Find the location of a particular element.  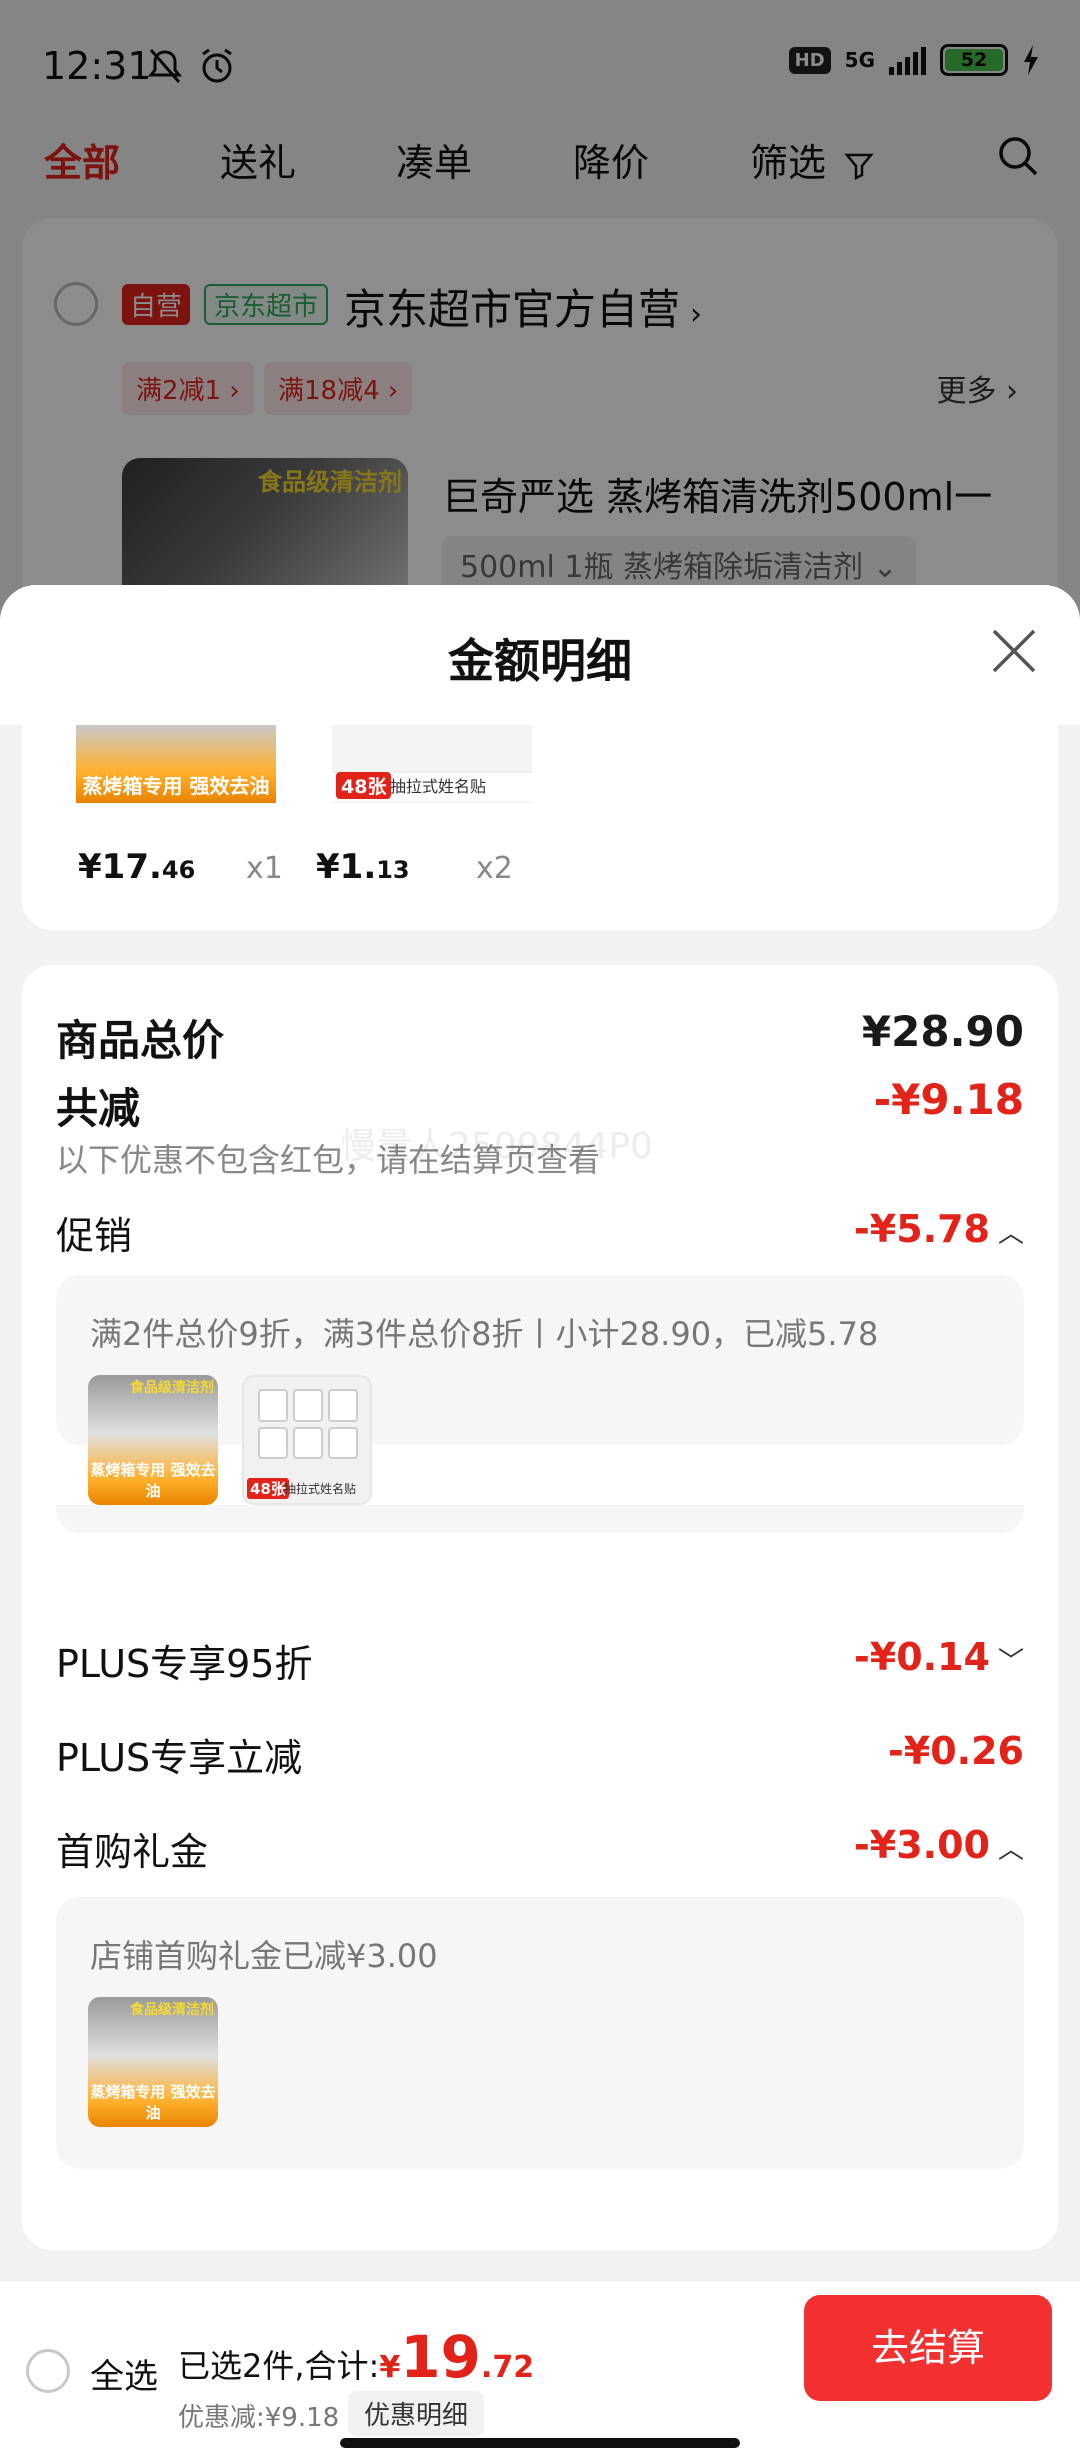

promo-value: -¥5.78 is located at coordinates (922, 1229).